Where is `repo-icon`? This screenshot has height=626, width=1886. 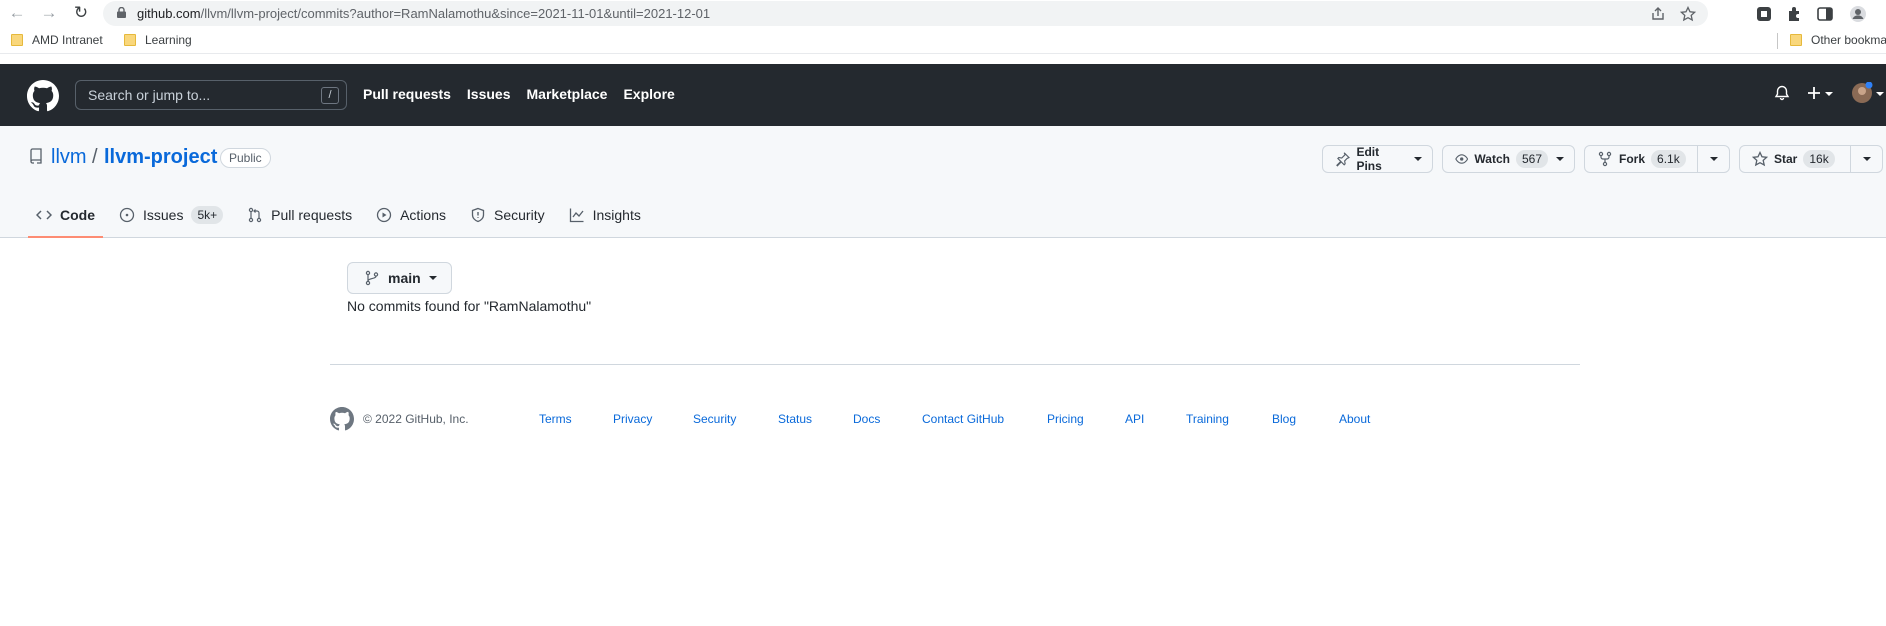
repo-icon is located at coordinates (36, 156).